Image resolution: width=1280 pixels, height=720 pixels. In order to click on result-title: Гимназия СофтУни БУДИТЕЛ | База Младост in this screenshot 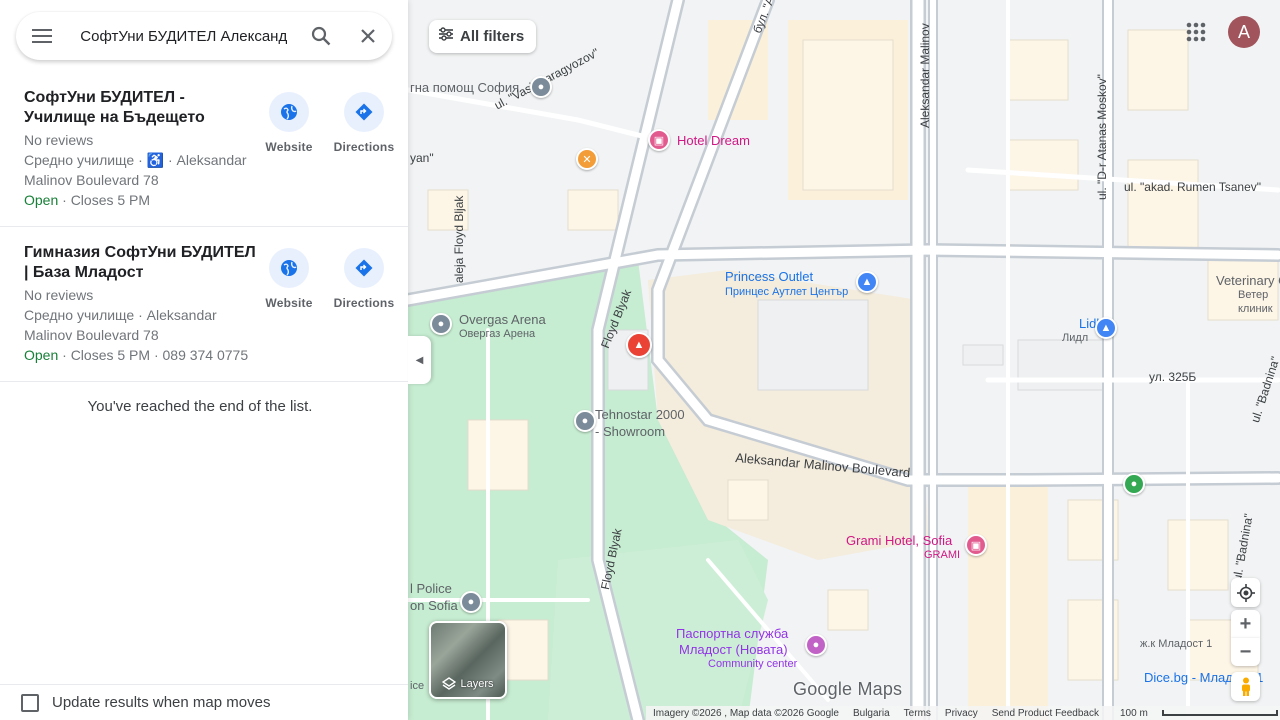, I will do `click(142, 263)`.